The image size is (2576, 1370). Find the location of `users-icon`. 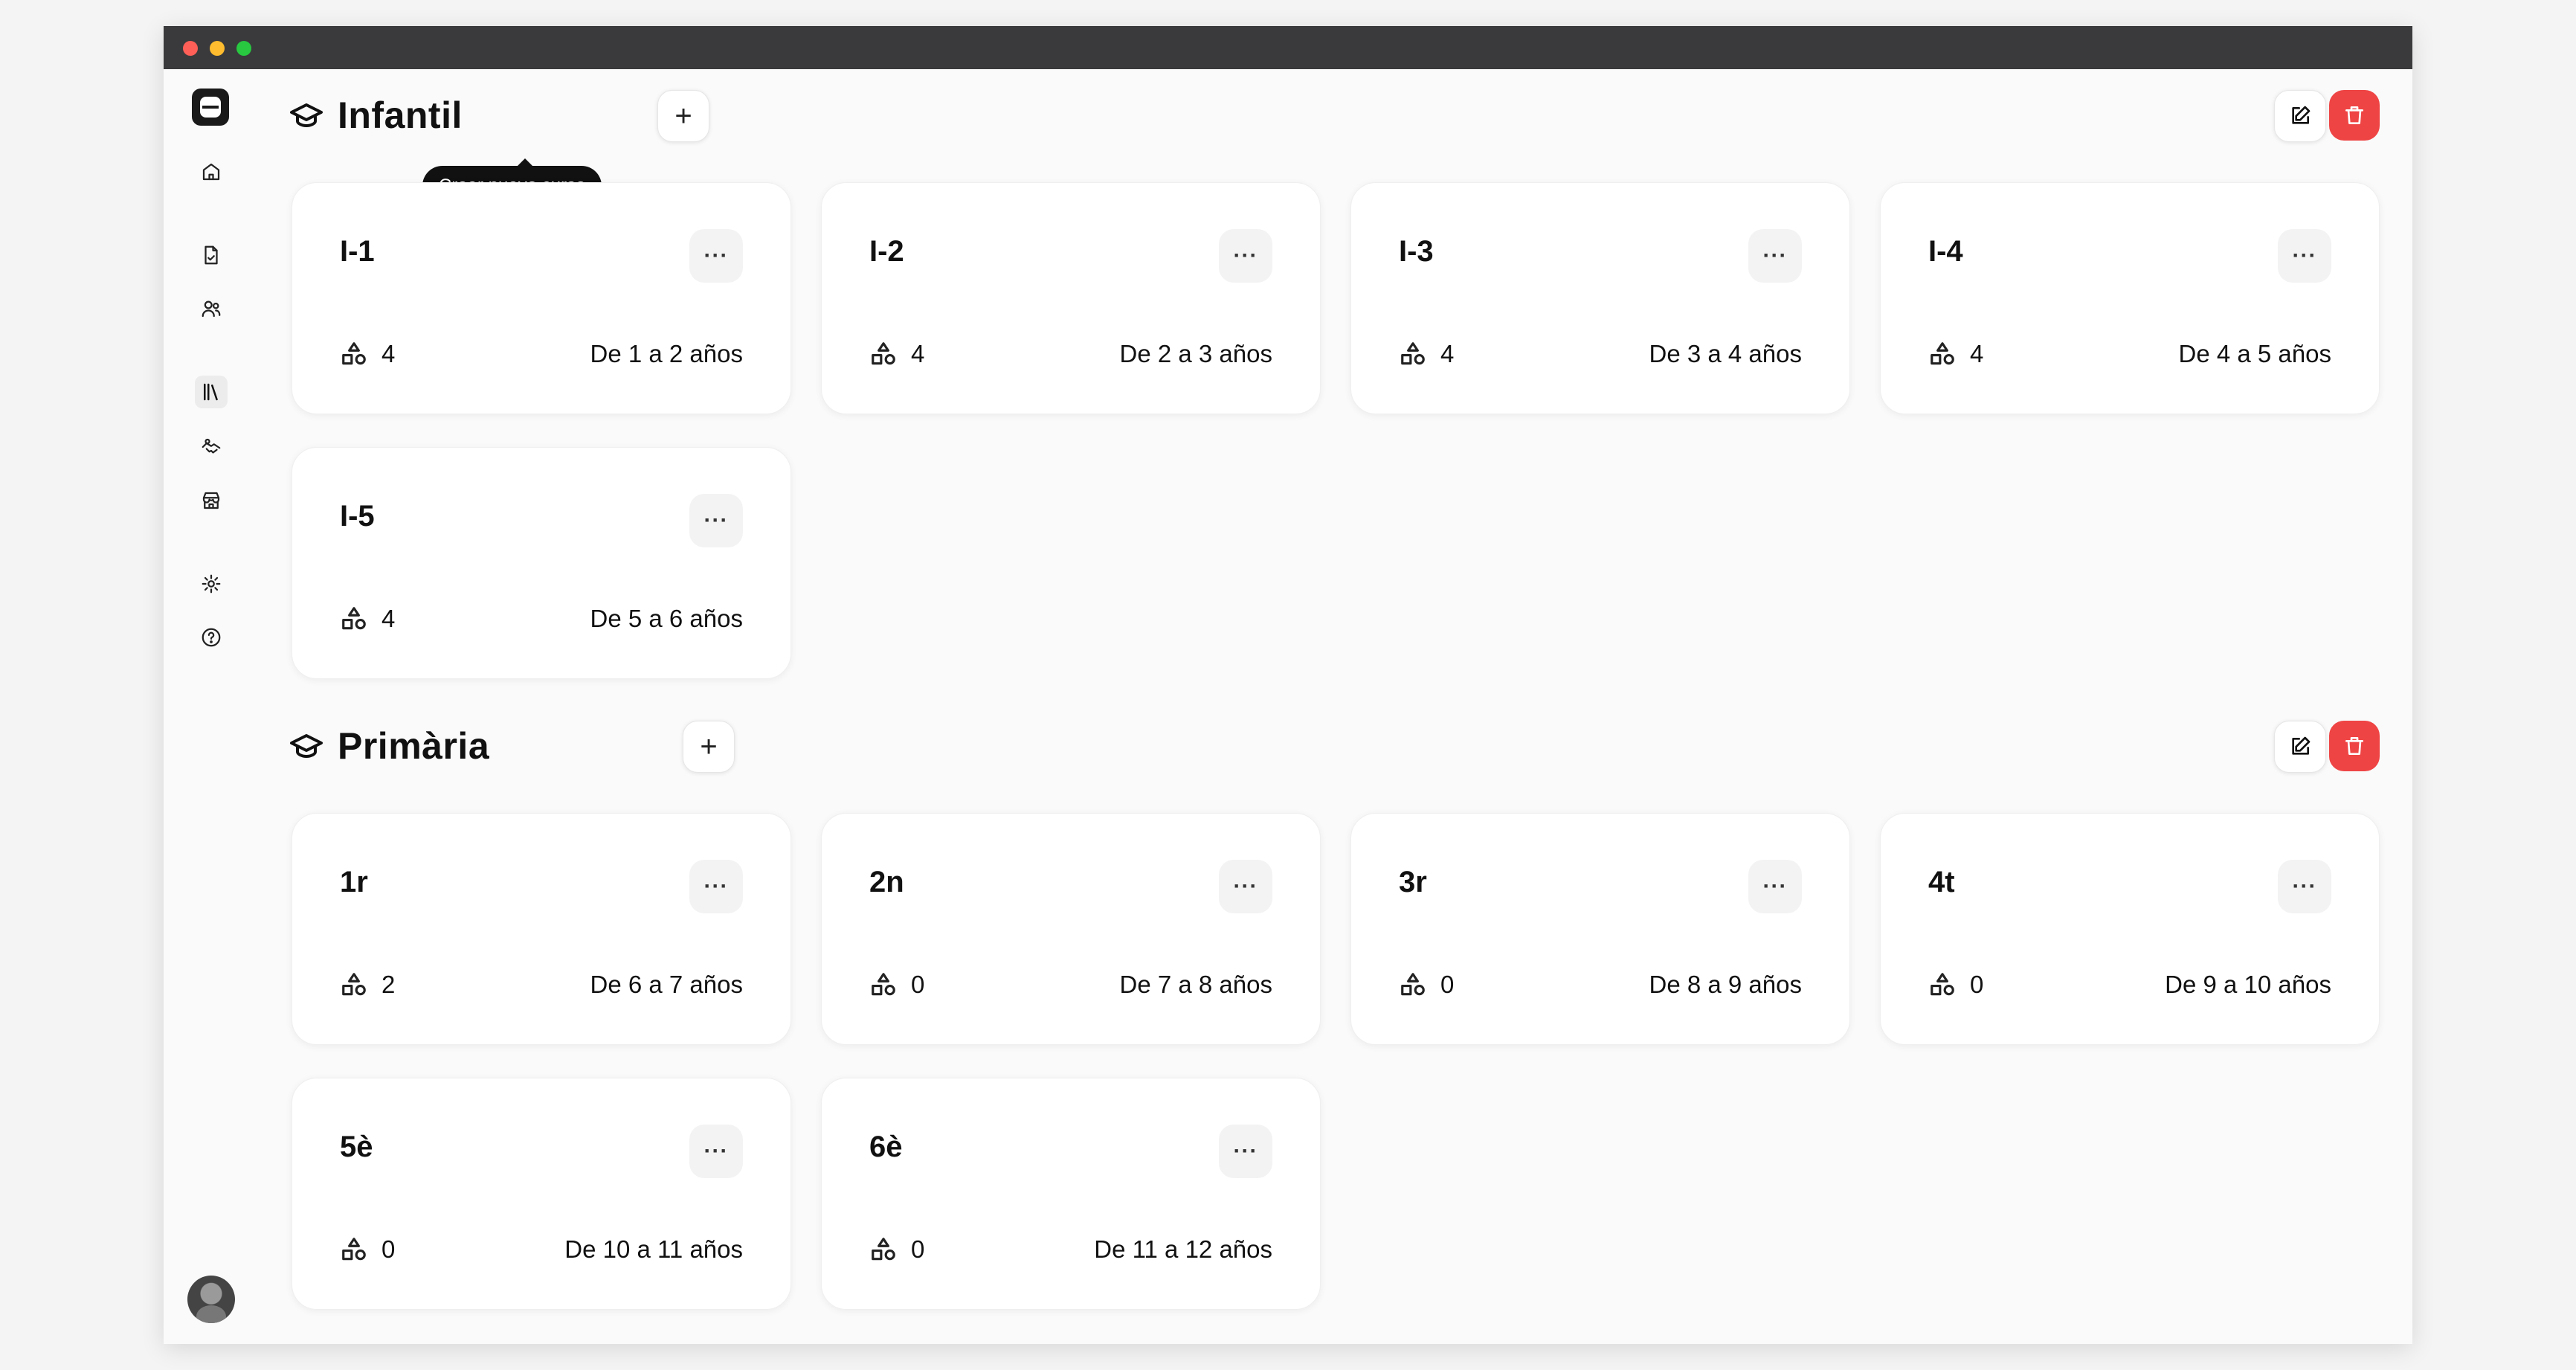

users-icon is located at coordinates (211, 309).